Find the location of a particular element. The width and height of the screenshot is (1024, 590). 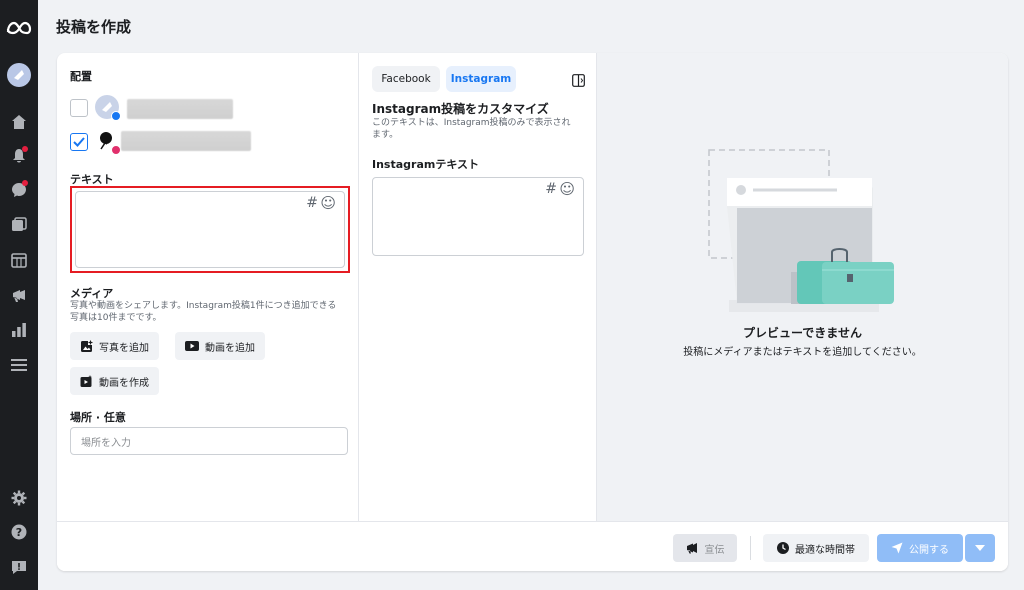

instagram-badge-icon is located at coordinates (116, 150).